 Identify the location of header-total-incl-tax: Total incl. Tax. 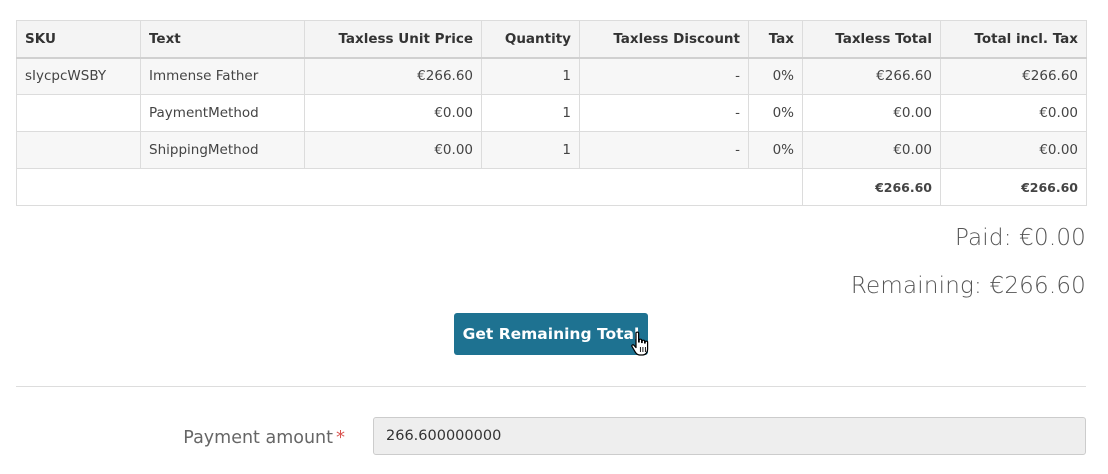
(1013, 39).